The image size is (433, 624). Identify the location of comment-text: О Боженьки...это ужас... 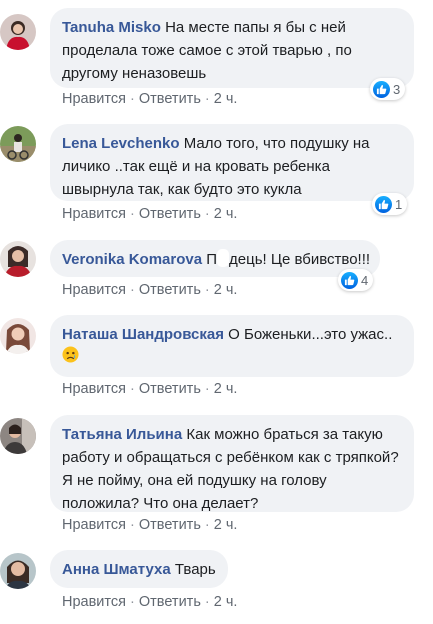
(310, 334).